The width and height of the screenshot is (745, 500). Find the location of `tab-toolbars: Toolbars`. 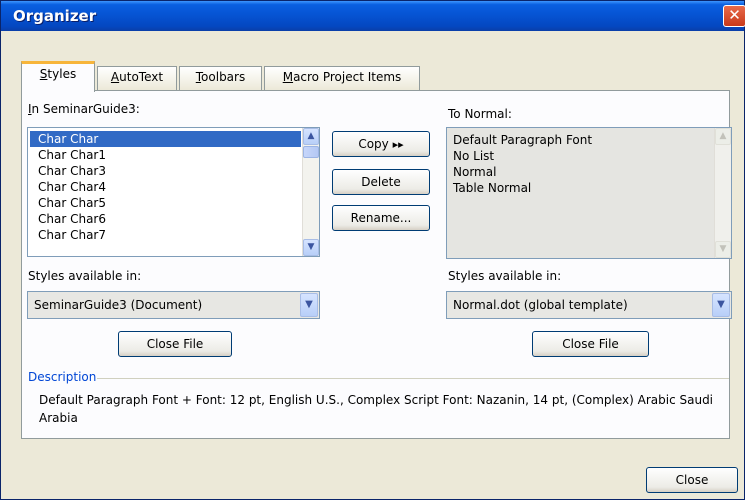

tab-toolbars: Toolbars is located at coordinates (220, 78).